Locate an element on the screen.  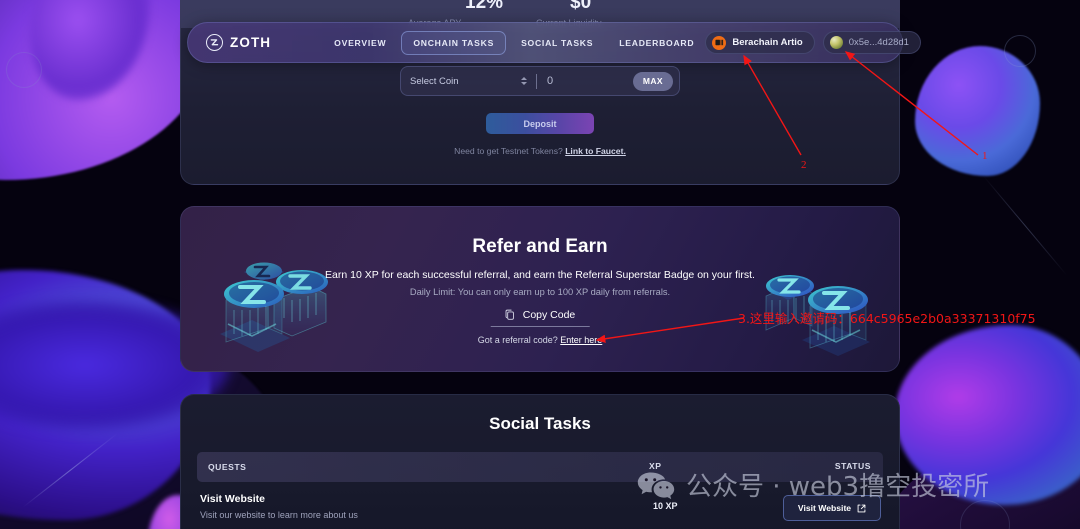
watermark-text: 公众号 · web3撸空投密所 is located at coordinates (838, 487).